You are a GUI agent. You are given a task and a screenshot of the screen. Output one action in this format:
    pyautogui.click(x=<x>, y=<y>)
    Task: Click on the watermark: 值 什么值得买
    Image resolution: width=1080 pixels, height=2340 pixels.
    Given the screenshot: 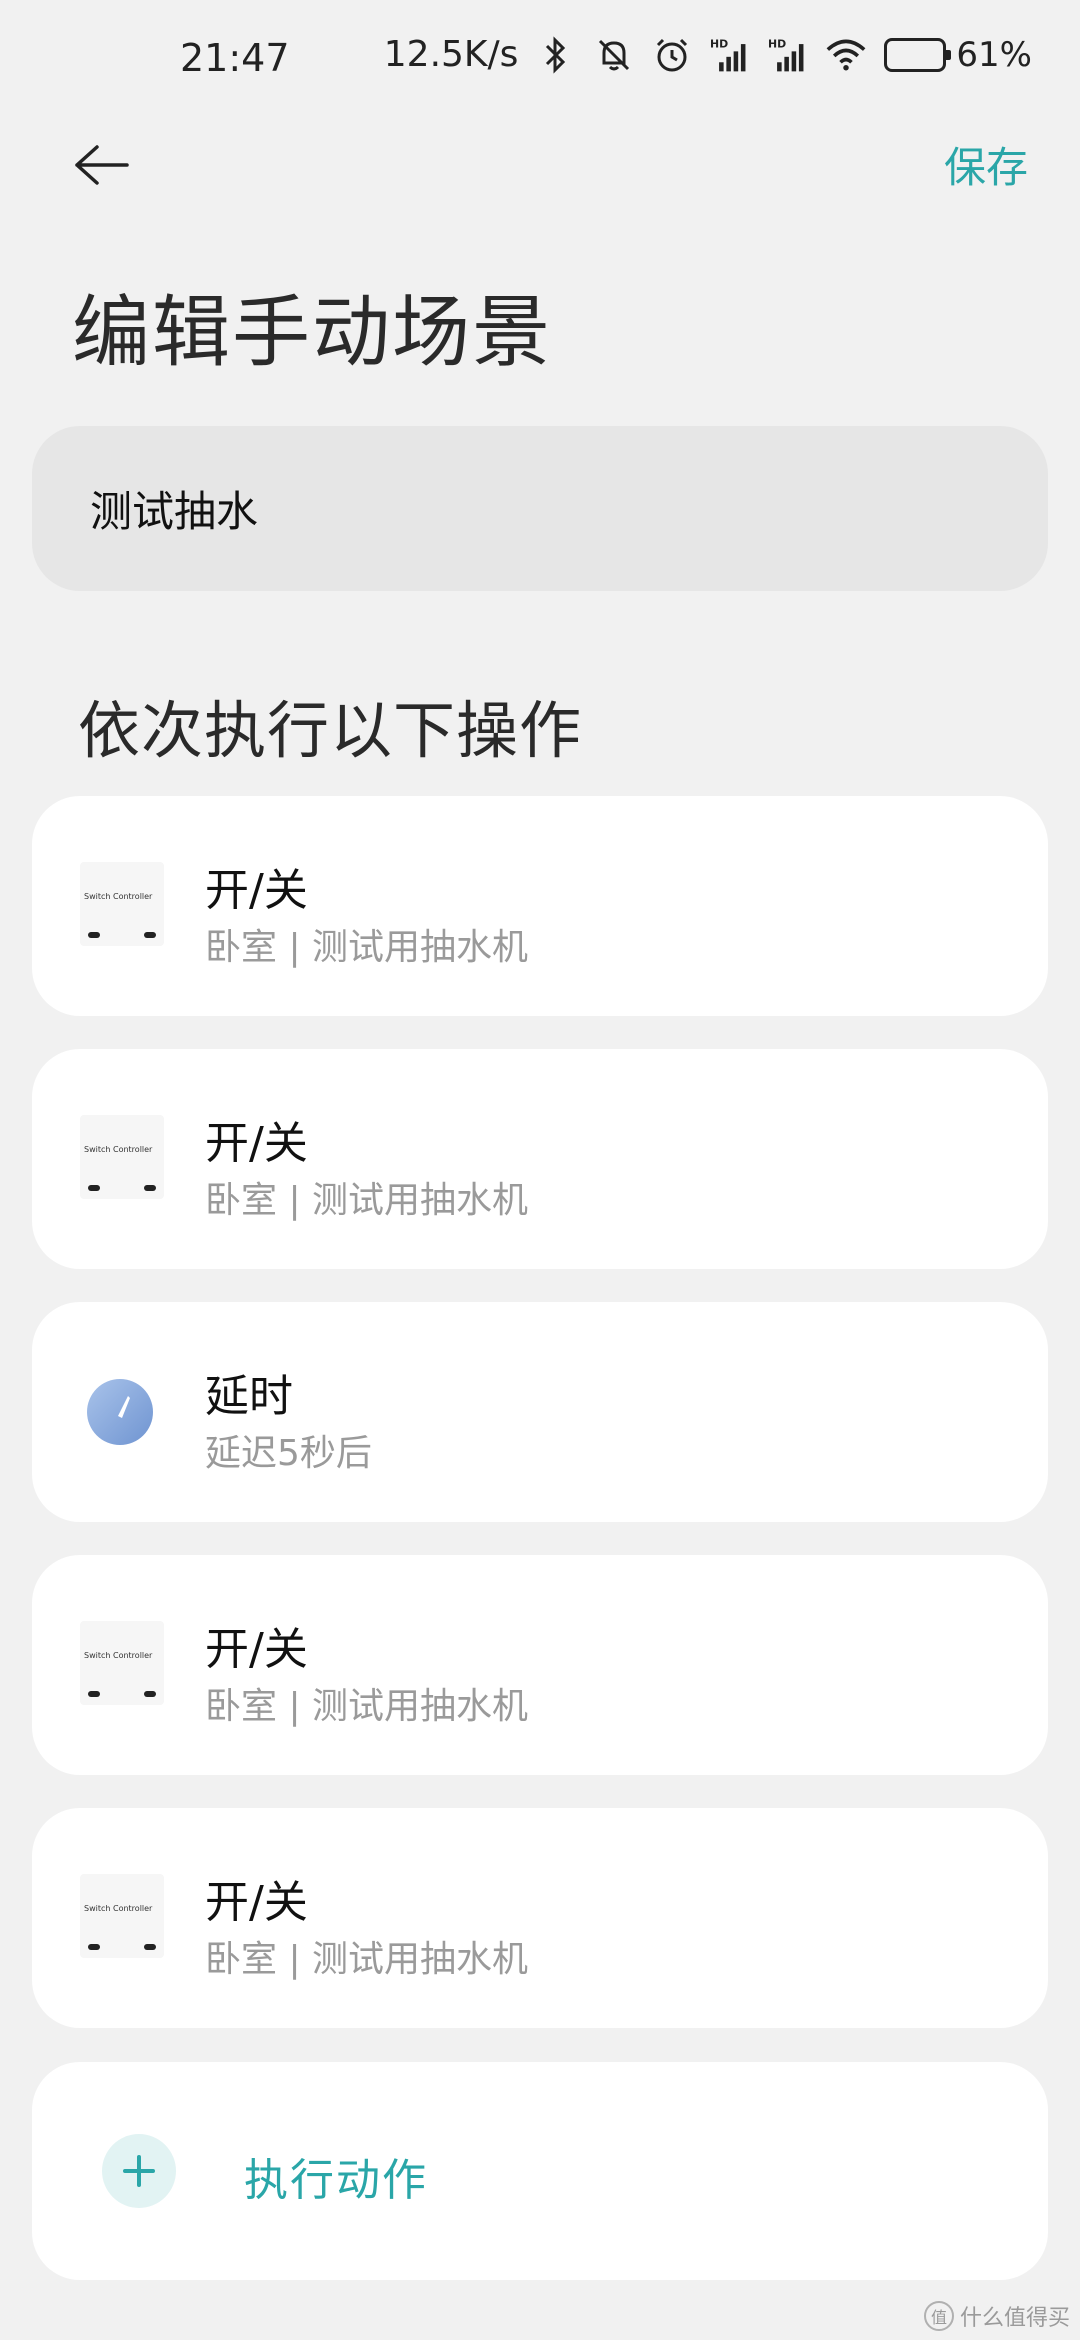 What is the action you would take?
    pyautogui.click(x=996, y=2316)
    